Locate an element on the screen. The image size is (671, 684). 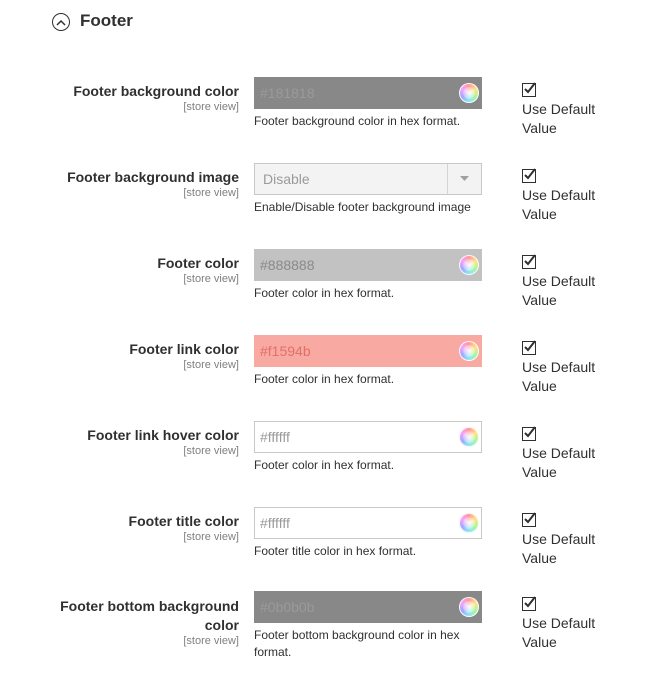
field-label: Footer bottom background color is located at coordinates (149, 615).